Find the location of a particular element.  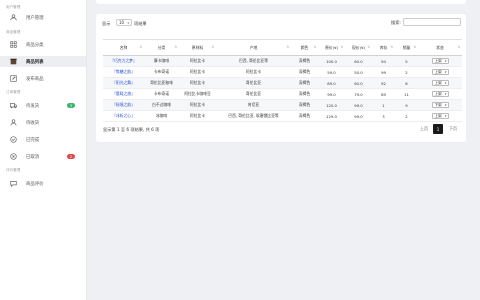

sidebar-item-cancelled: 已取消 2 is located at coordinates (43, 156).